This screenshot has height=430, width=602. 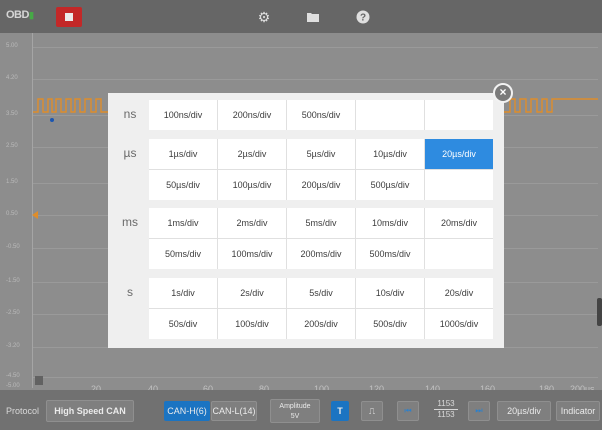 I want to click on timebase-option: 50ms/div, so click(x=183, y=254).